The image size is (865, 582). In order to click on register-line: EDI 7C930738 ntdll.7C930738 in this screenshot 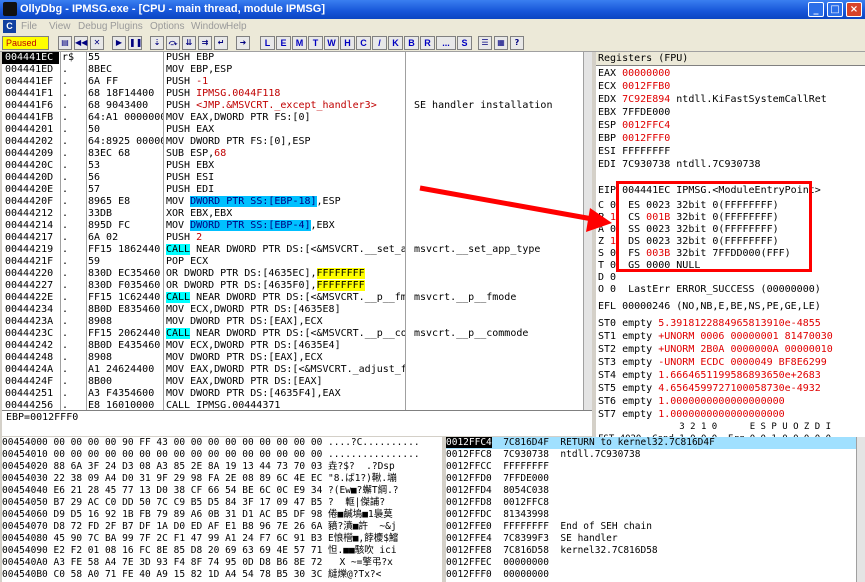, I will do `click(730, 164)`.